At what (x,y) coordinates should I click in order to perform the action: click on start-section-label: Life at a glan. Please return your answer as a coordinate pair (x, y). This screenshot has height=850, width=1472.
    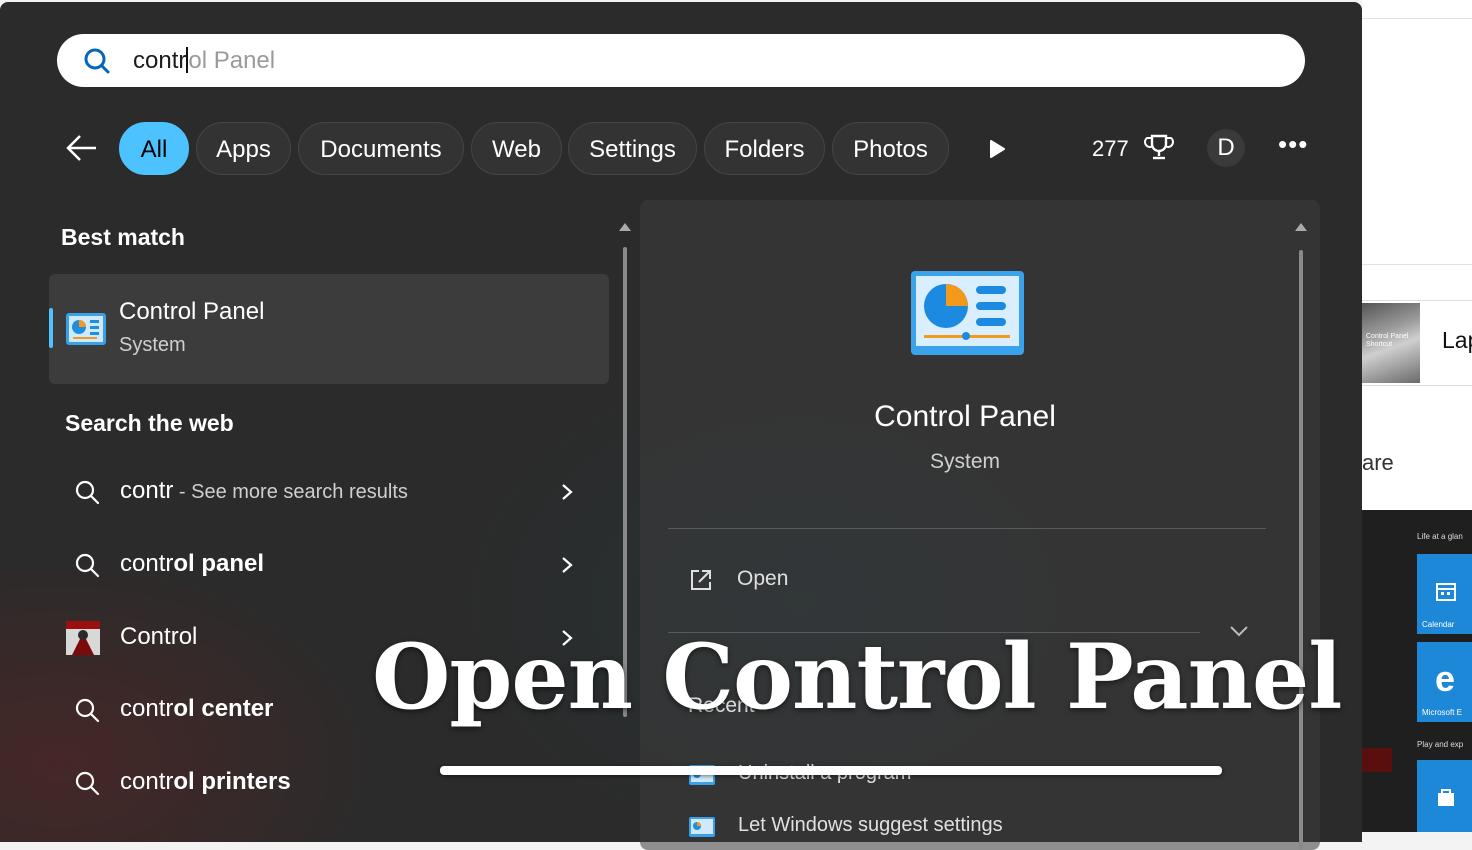
    Looking at the image, I should click on (1440, 536).